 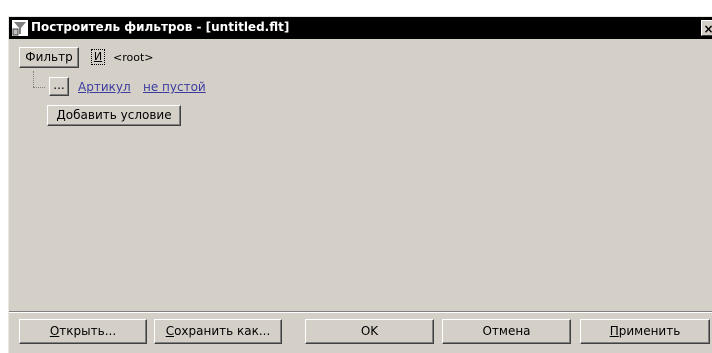 What do you see at coordinates (104, 87) in the screenshot?
I see `condition-field-link: Артикул` at bounding box center [104, 87].